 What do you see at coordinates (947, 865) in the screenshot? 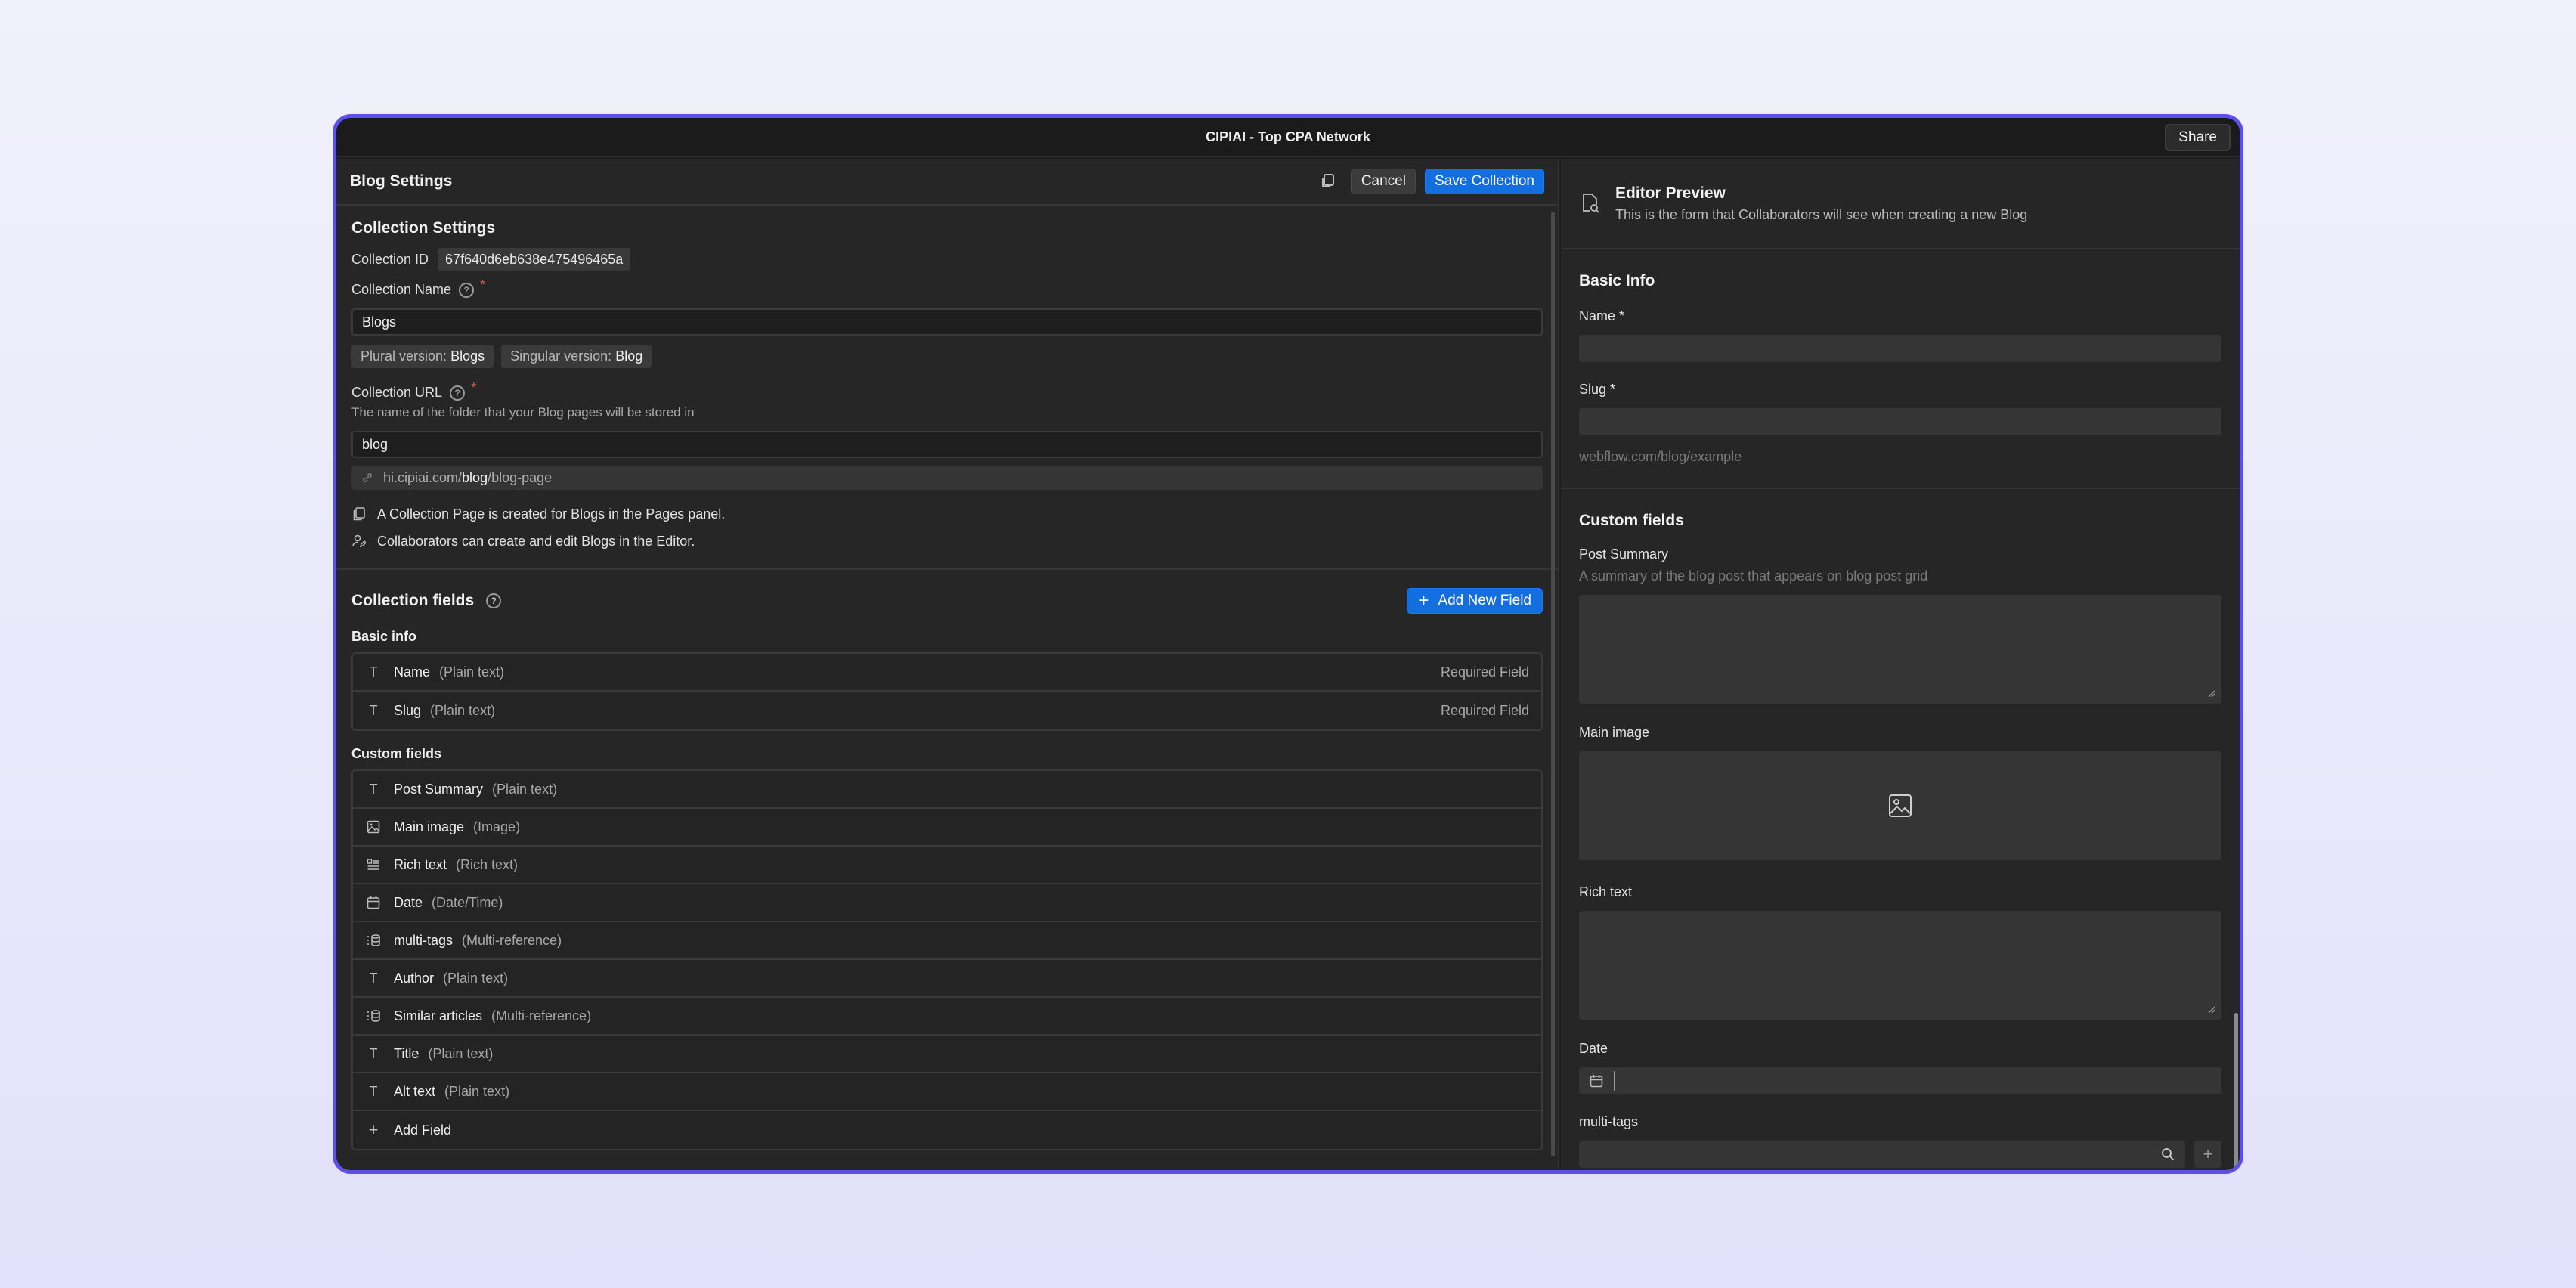
I see `field-row-rich-text: Rich text (Rich text)` at bounding box center [947, 865].